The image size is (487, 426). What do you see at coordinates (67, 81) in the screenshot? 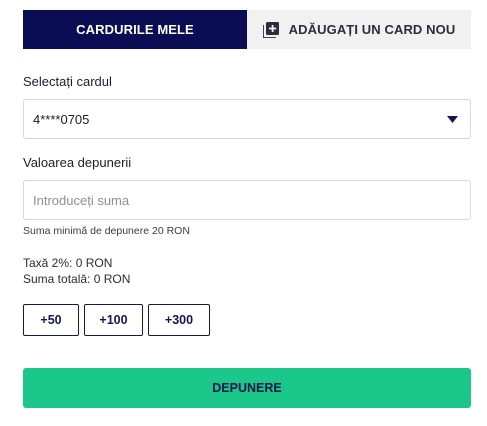
I see `select-card-label: Selectați cardul` at bounding box center [67, 81].